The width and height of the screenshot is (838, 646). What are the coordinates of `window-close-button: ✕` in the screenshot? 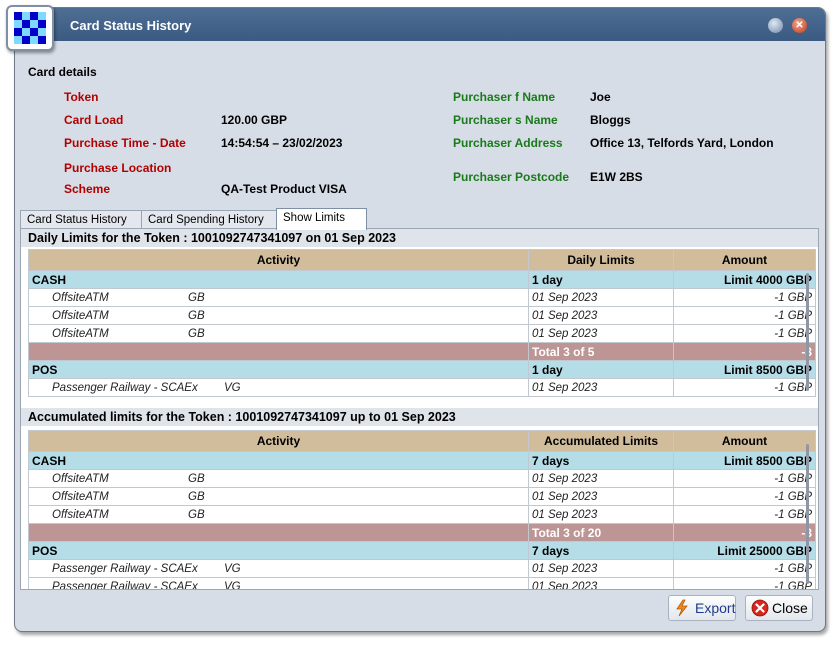 It's located at (799, 25).